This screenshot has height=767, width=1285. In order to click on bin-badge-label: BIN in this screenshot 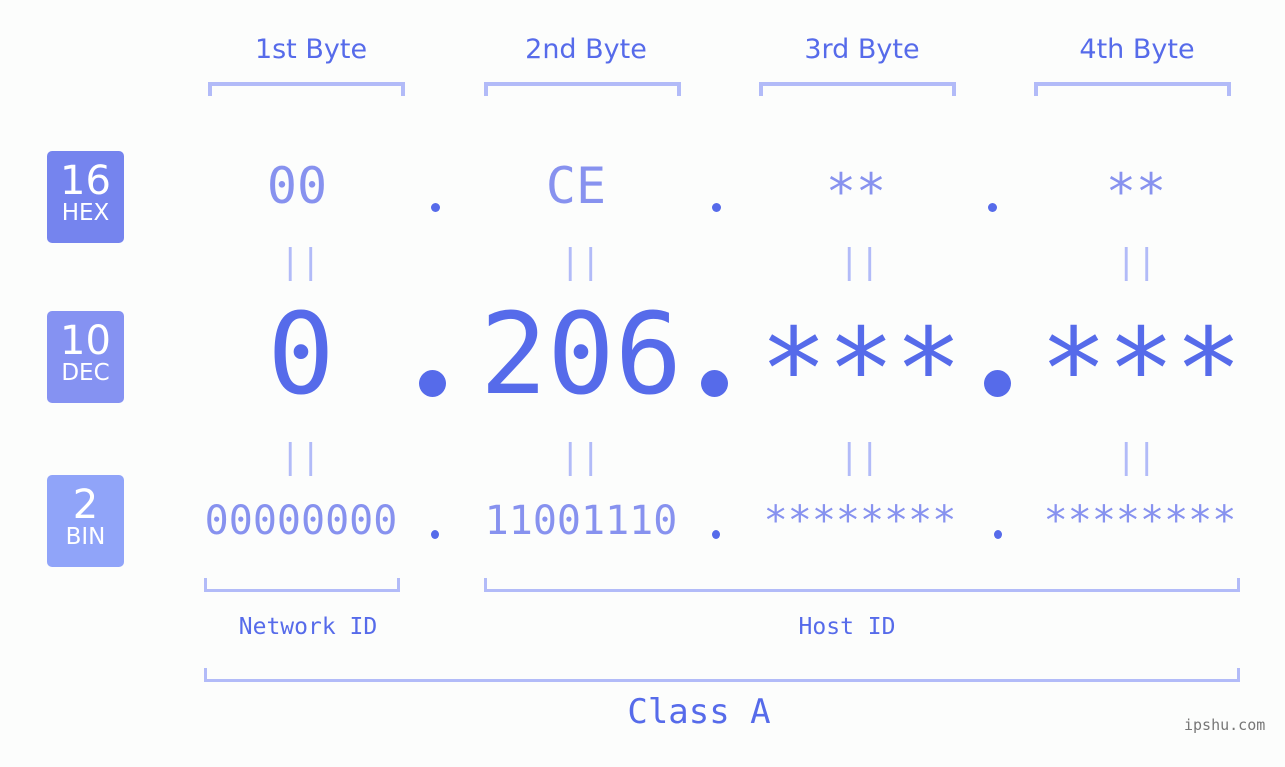, I will do `click(85, 537)`.